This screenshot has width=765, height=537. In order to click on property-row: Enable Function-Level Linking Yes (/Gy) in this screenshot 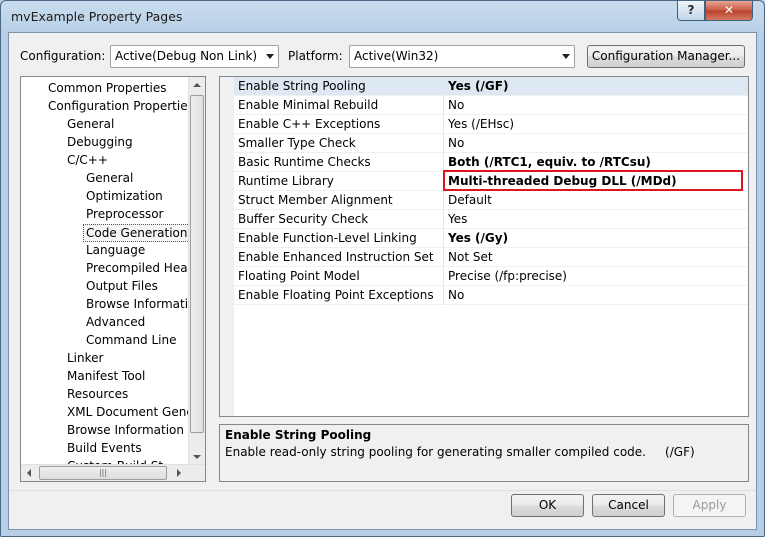, I will do `click(491, 238)`.